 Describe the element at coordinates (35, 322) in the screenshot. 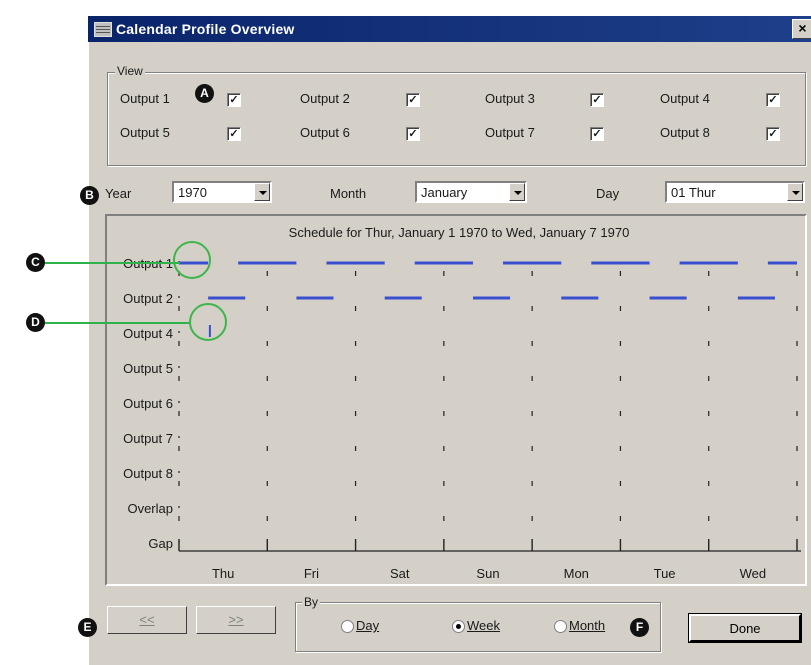

I see `callout-d-marker: D` at that location.